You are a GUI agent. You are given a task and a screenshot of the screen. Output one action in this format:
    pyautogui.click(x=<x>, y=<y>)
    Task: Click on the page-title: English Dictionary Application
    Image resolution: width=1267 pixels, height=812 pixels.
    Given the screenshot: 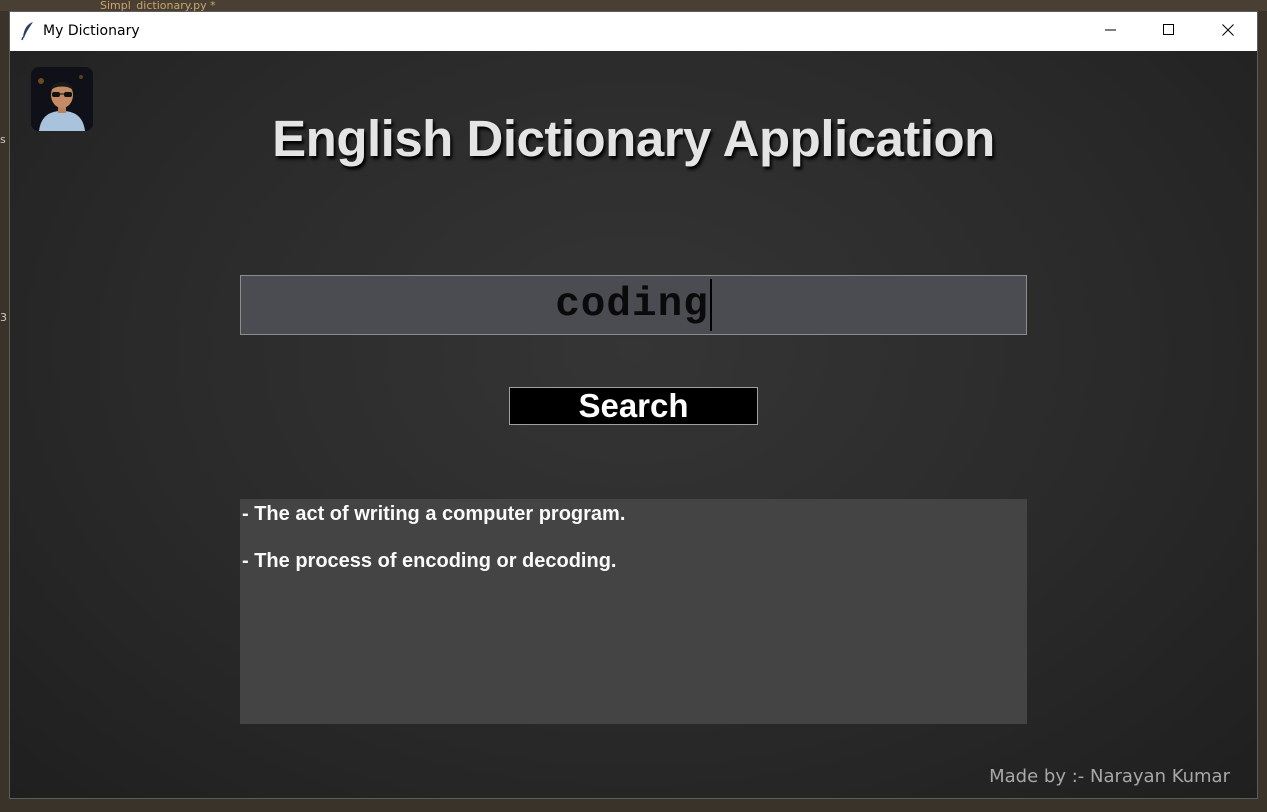 What is the action you would take?
    pyautogui.click(x=633, y=138)
    